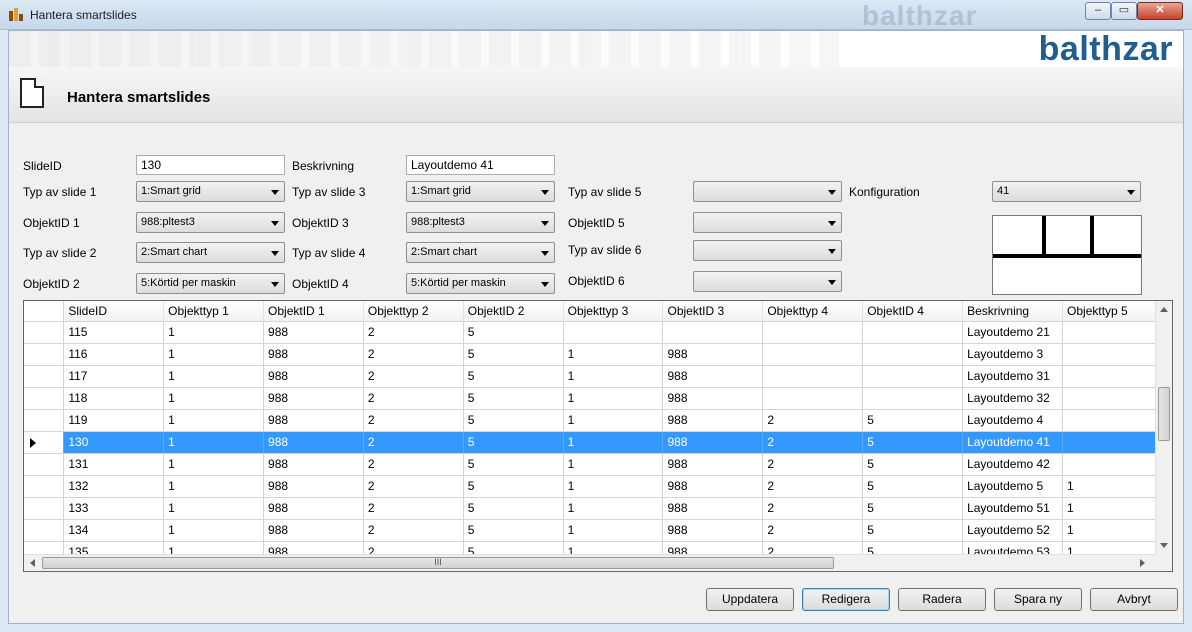 This screenshot has height=632, width=1192. I want to click on table-cell: Layoutdemo 32, so click(1013, 398).